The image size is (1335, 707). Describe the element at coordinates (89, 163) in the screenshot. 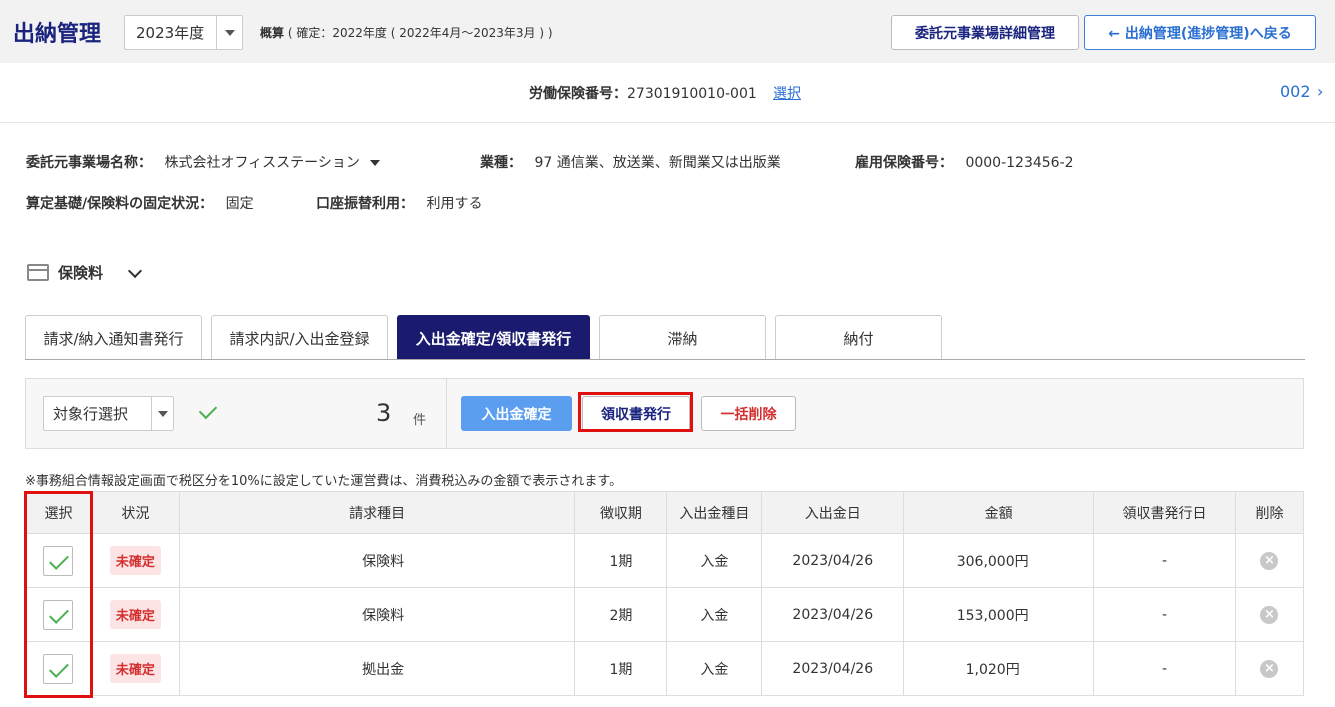

I see `client-name-label: 委託元事業場名称：` at that location.